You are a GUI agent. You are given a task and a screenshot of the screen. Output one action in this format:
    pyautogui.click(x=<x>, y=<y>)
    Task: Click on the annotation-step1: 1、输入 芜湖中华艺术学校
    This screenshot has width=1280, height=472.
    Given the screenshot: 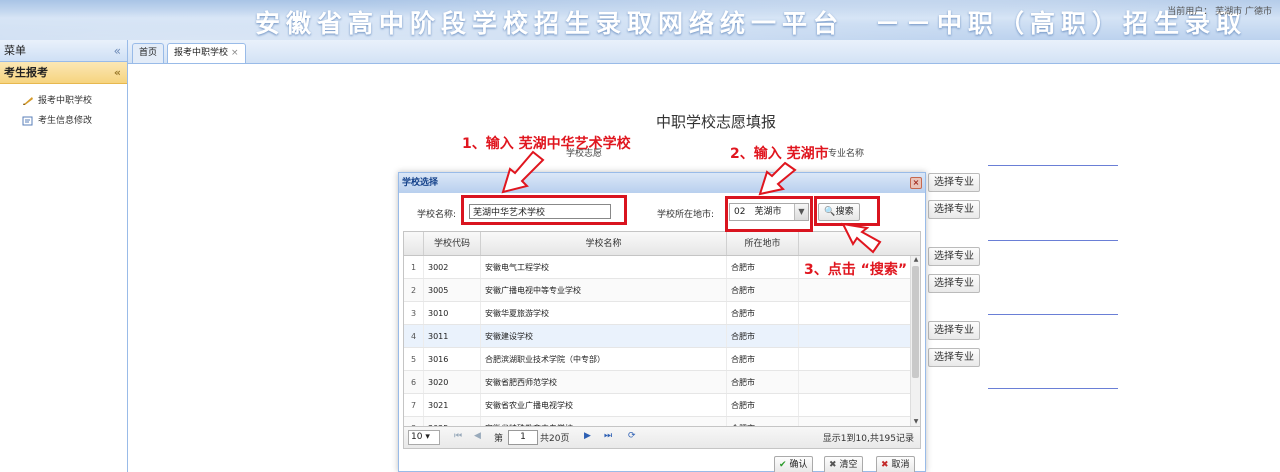 What is the action you would take?
    pyautogui.click(x=546, y=144)
    